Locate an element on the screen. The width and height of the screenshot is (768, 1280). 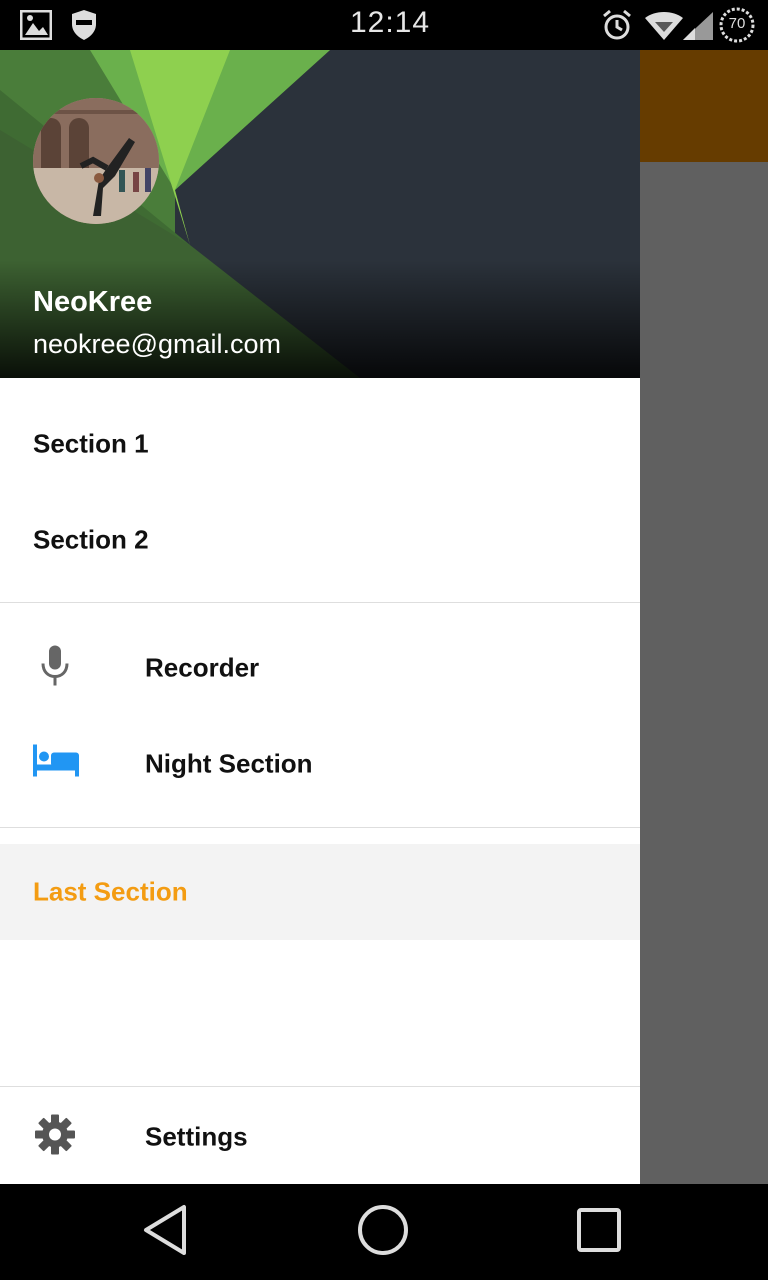
drawer-item-label: Settings is located at coordinates (196, 1136).